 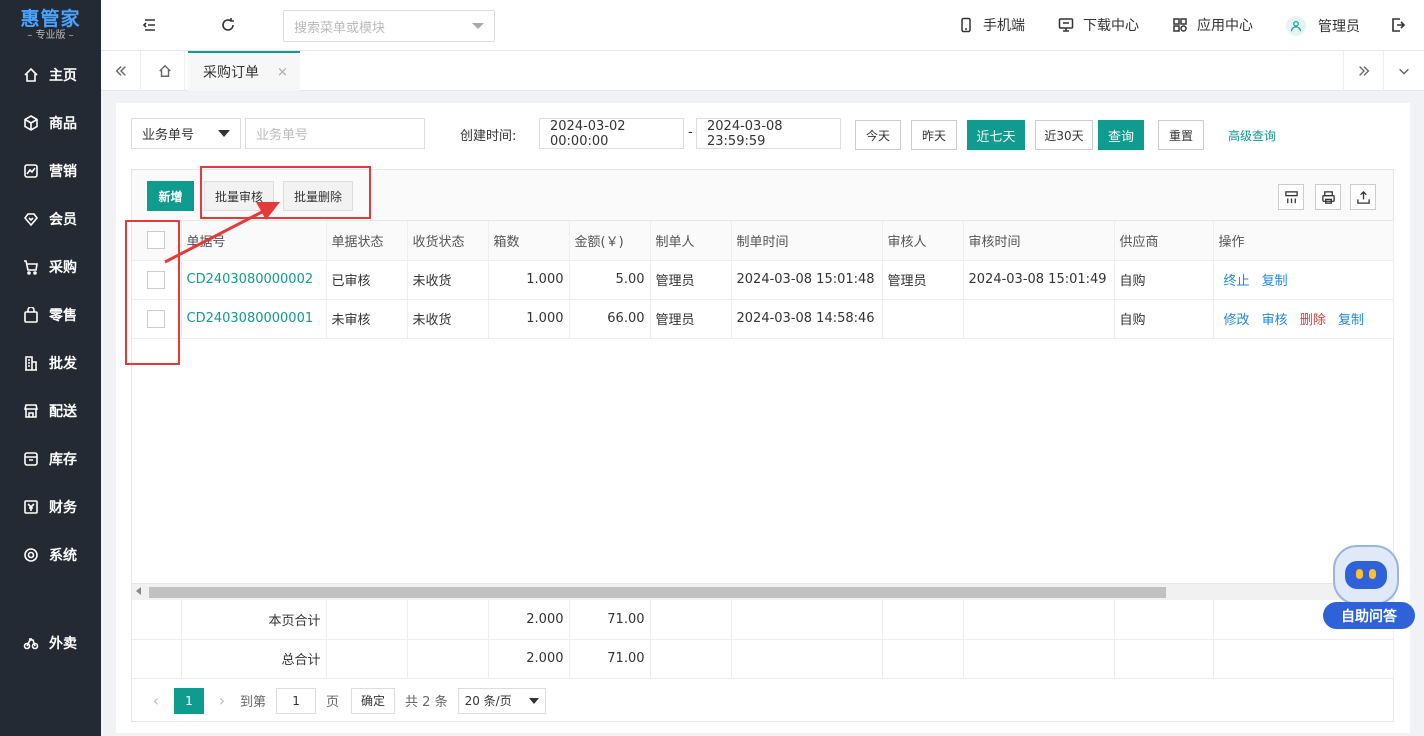 What do you see at coordinates (282, 72) in the screenshot?
I see `close-icon: ×` at bounding box center [282, 72].